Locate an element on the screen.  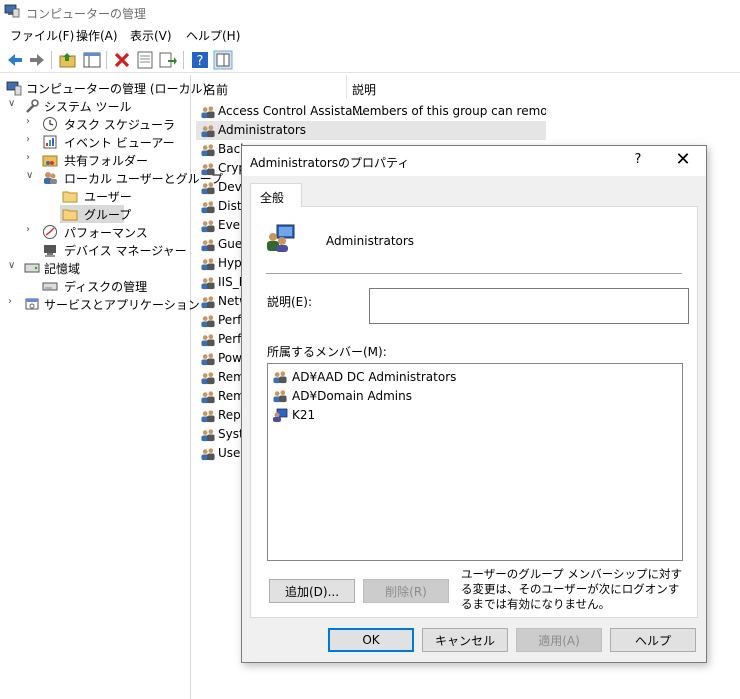
tree-label: グループ is located at coordinates (108, 215).